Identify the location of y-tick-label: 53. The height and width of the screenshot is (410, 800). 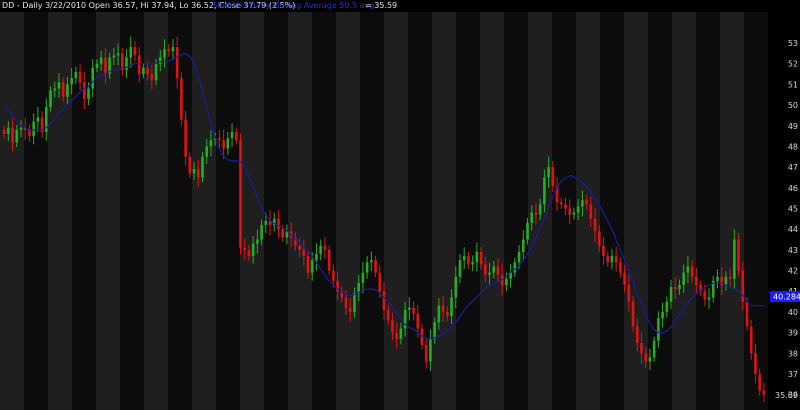
(793, 43).